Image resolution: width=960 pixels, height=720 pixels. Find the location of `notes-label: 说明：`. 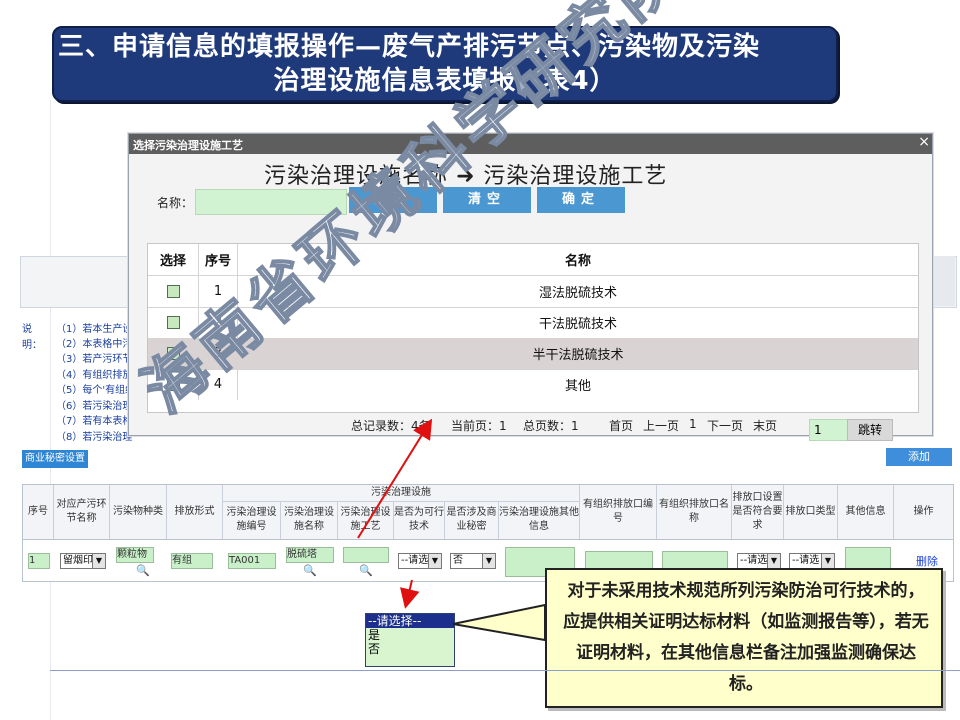

notes-label: 说明： is located at coordinates (32, 337).